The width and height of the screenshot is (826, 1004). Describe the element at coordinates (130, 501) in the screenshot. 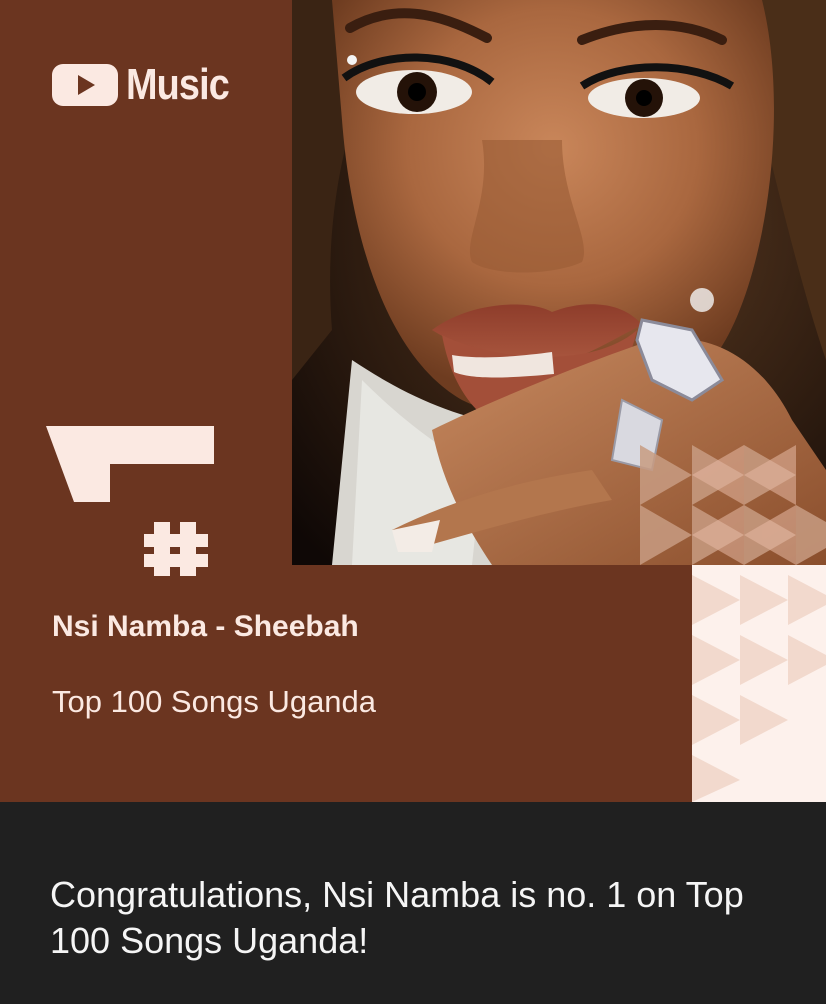

I see `rank-graphic` at that location.